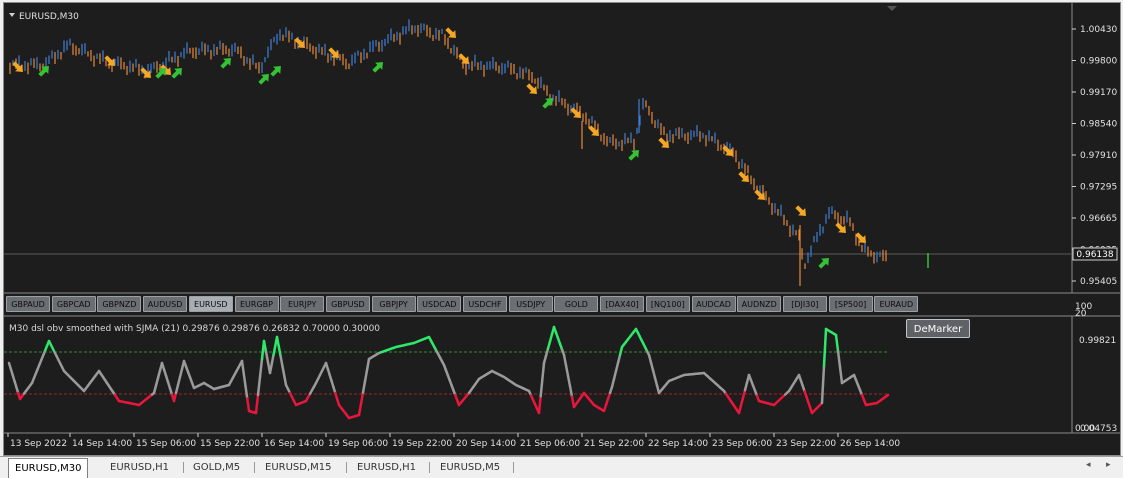 The width and height of the screenshot is (1123, 478). I want to click on scroll-right-icon: ▸, so click(1108, 465).